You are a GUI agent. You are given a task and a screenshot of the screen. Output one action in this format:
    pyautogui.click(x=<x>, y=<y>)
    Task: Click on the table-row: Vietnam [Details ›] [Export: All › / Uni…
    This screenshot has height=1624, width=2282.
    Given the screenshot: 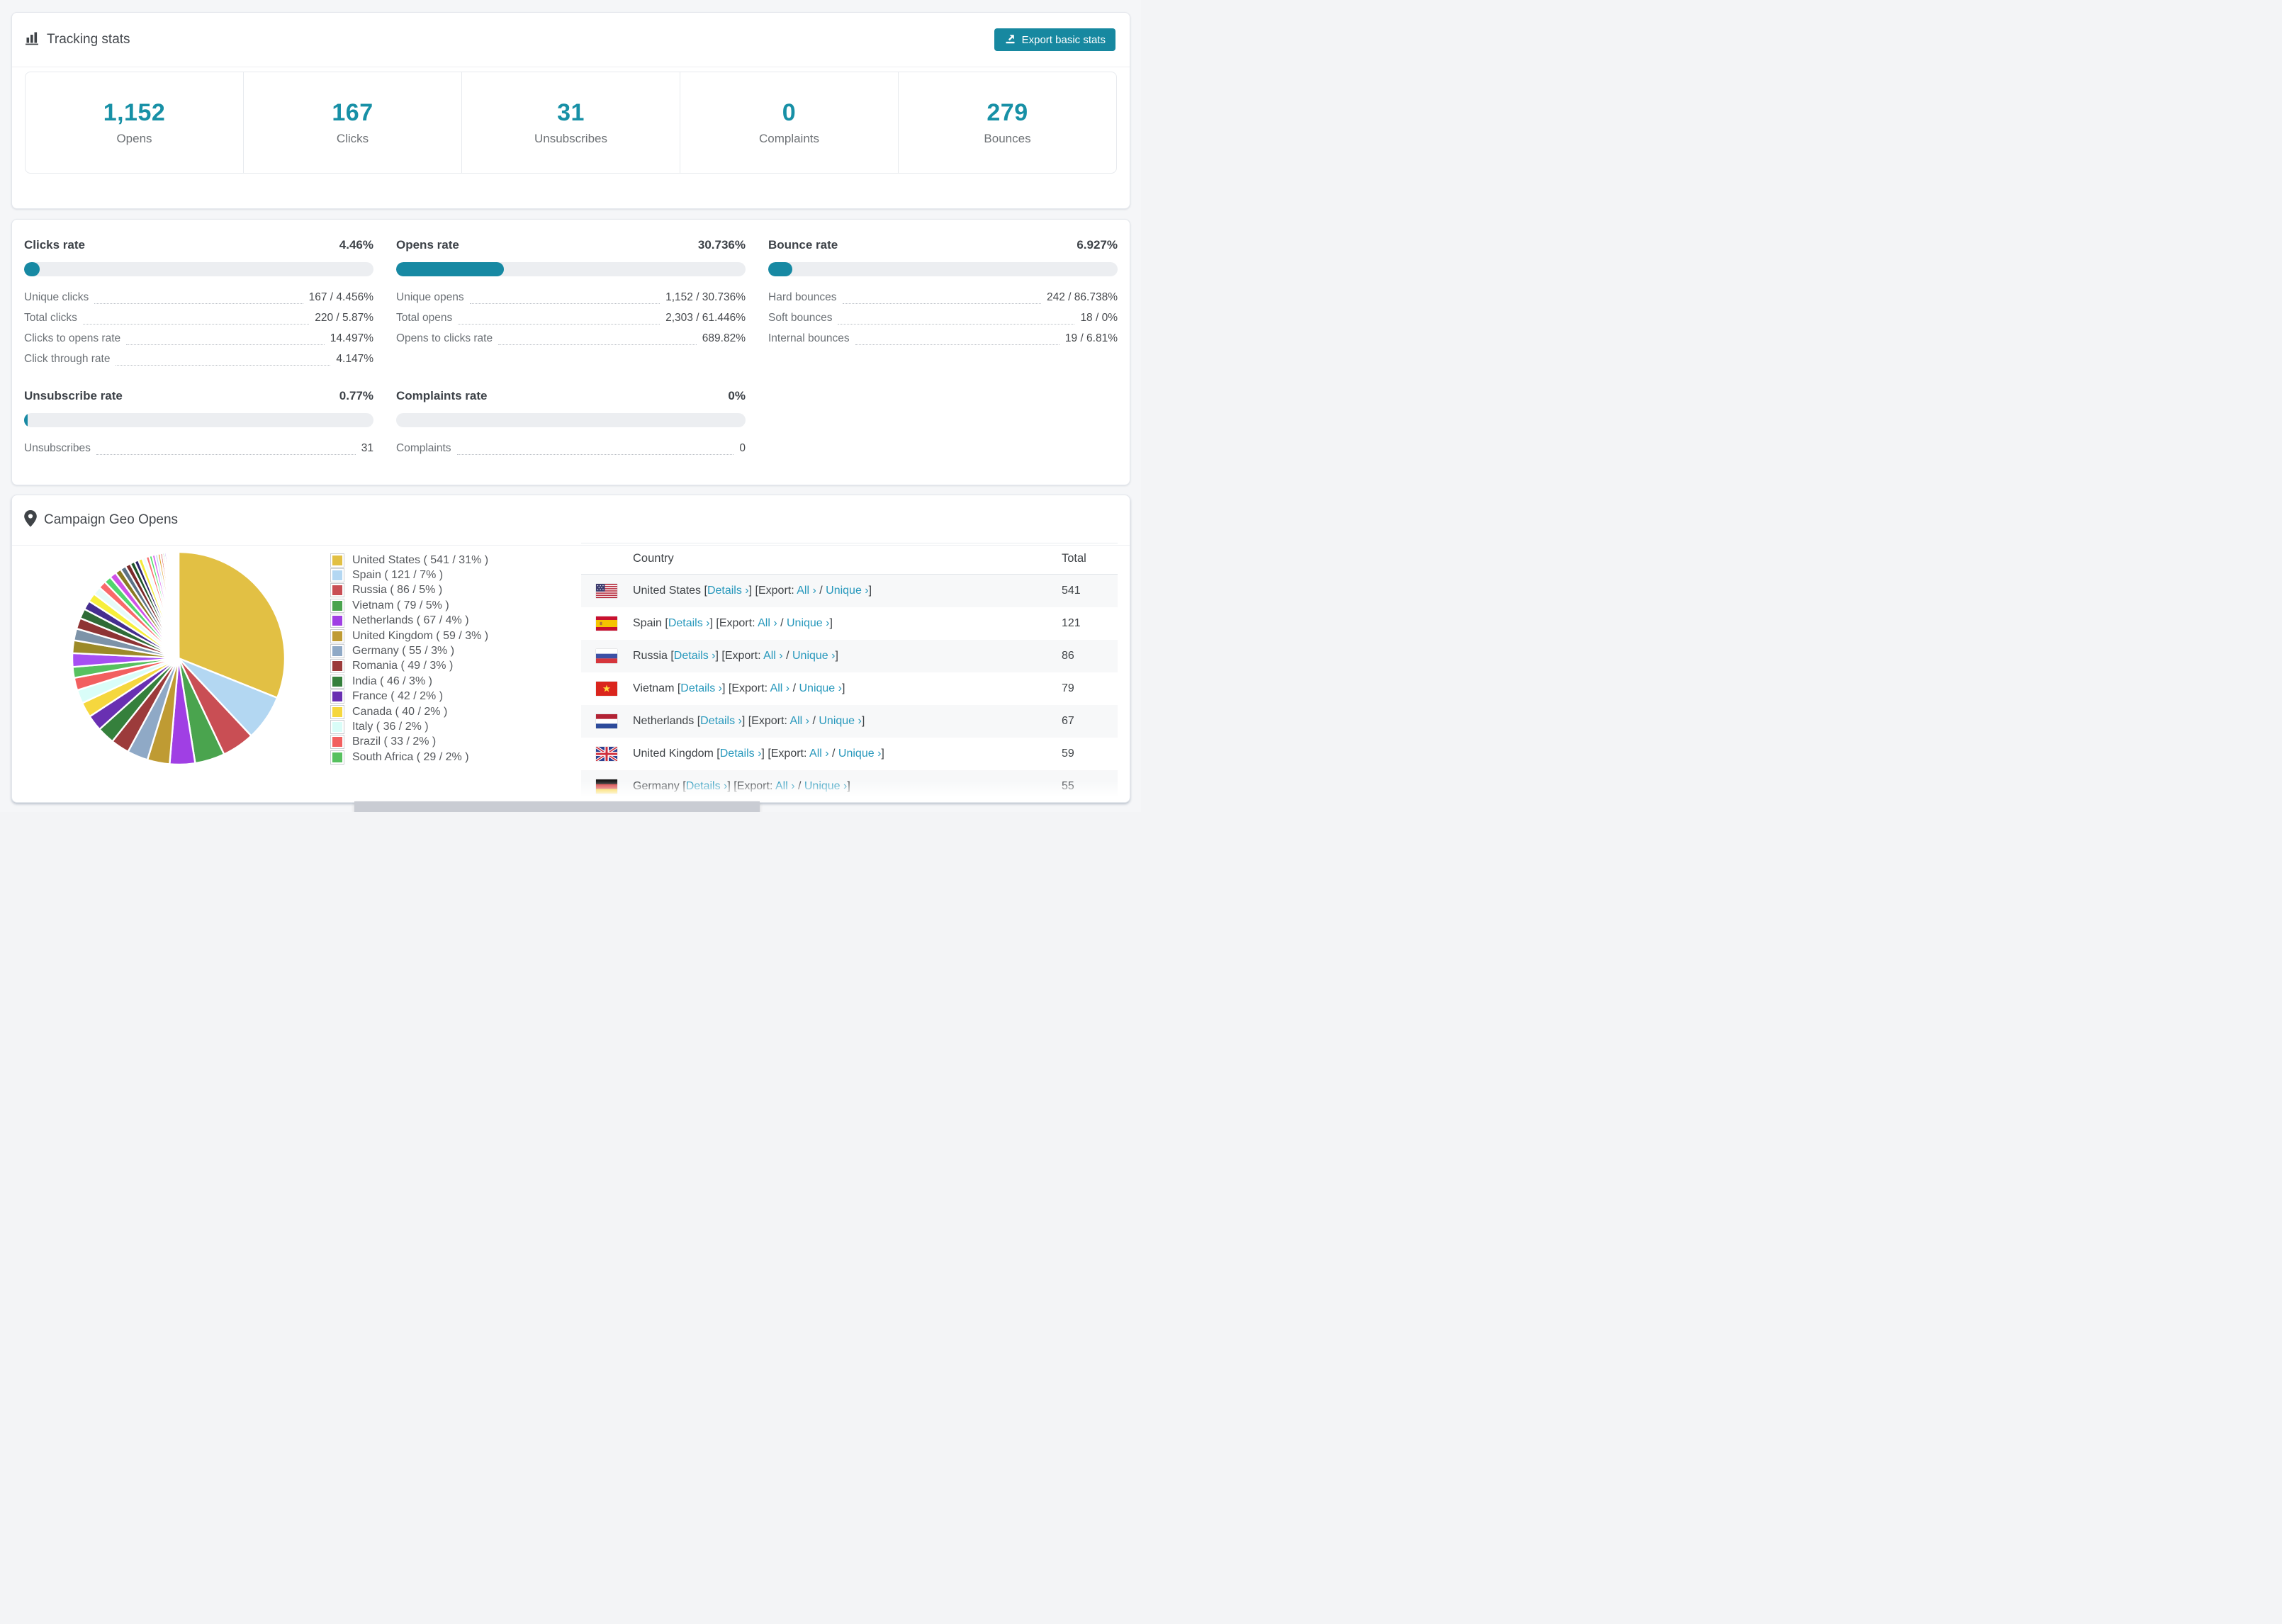 What is the action you would take?
    pyautogui.click(x=850, y=688)
    